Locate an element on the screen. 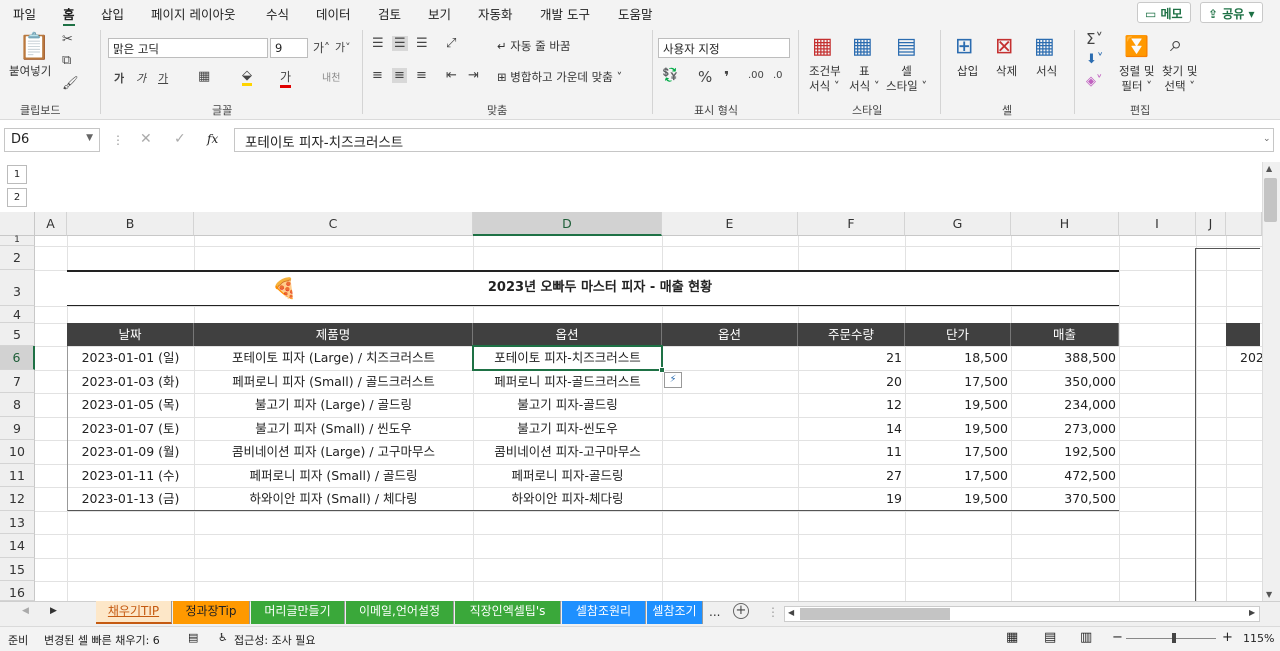 The width and height of the screenshot is (1280, 651). cell-quantity: 11 is located at coordinates (851, 452).